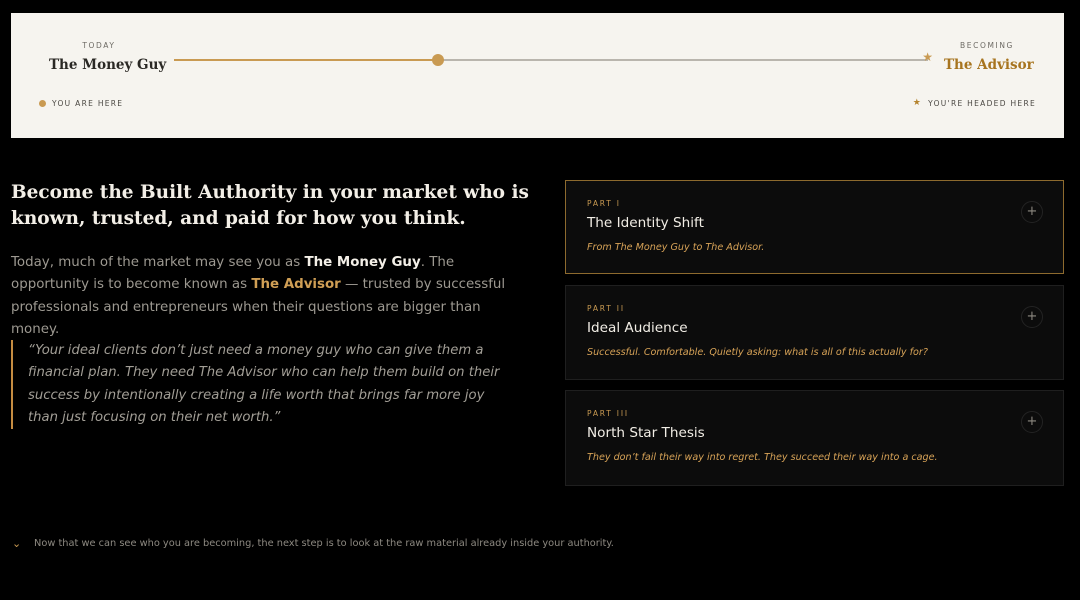 The image size is (1080, 600). What do you see at coordinates (917, 103) in the screenshot?
I see `star-icon: ★` at bounding box center [917, 103].